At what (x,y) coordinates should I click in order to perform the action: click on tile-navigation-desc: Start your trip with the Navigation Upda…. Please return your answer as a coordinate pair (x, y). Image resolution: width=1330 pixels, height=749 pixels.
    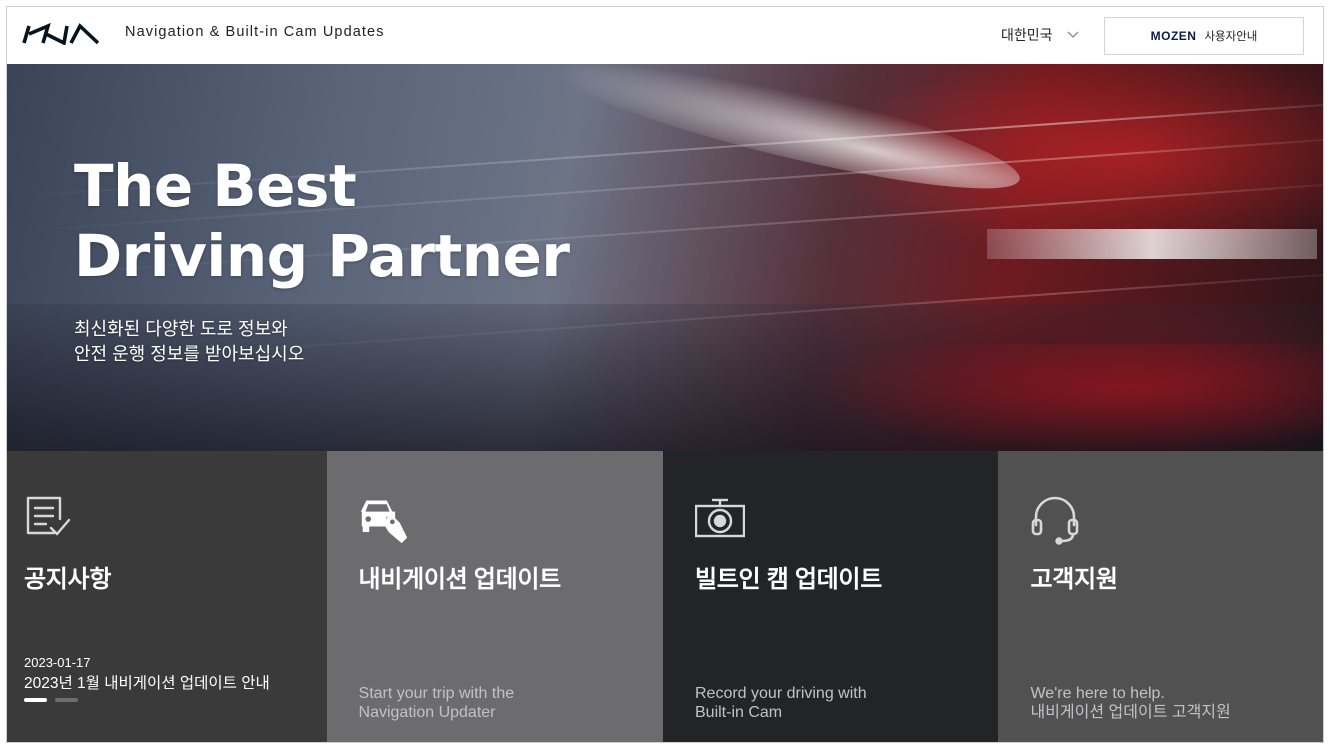
    Looking at the image, I should click on (437, 703).